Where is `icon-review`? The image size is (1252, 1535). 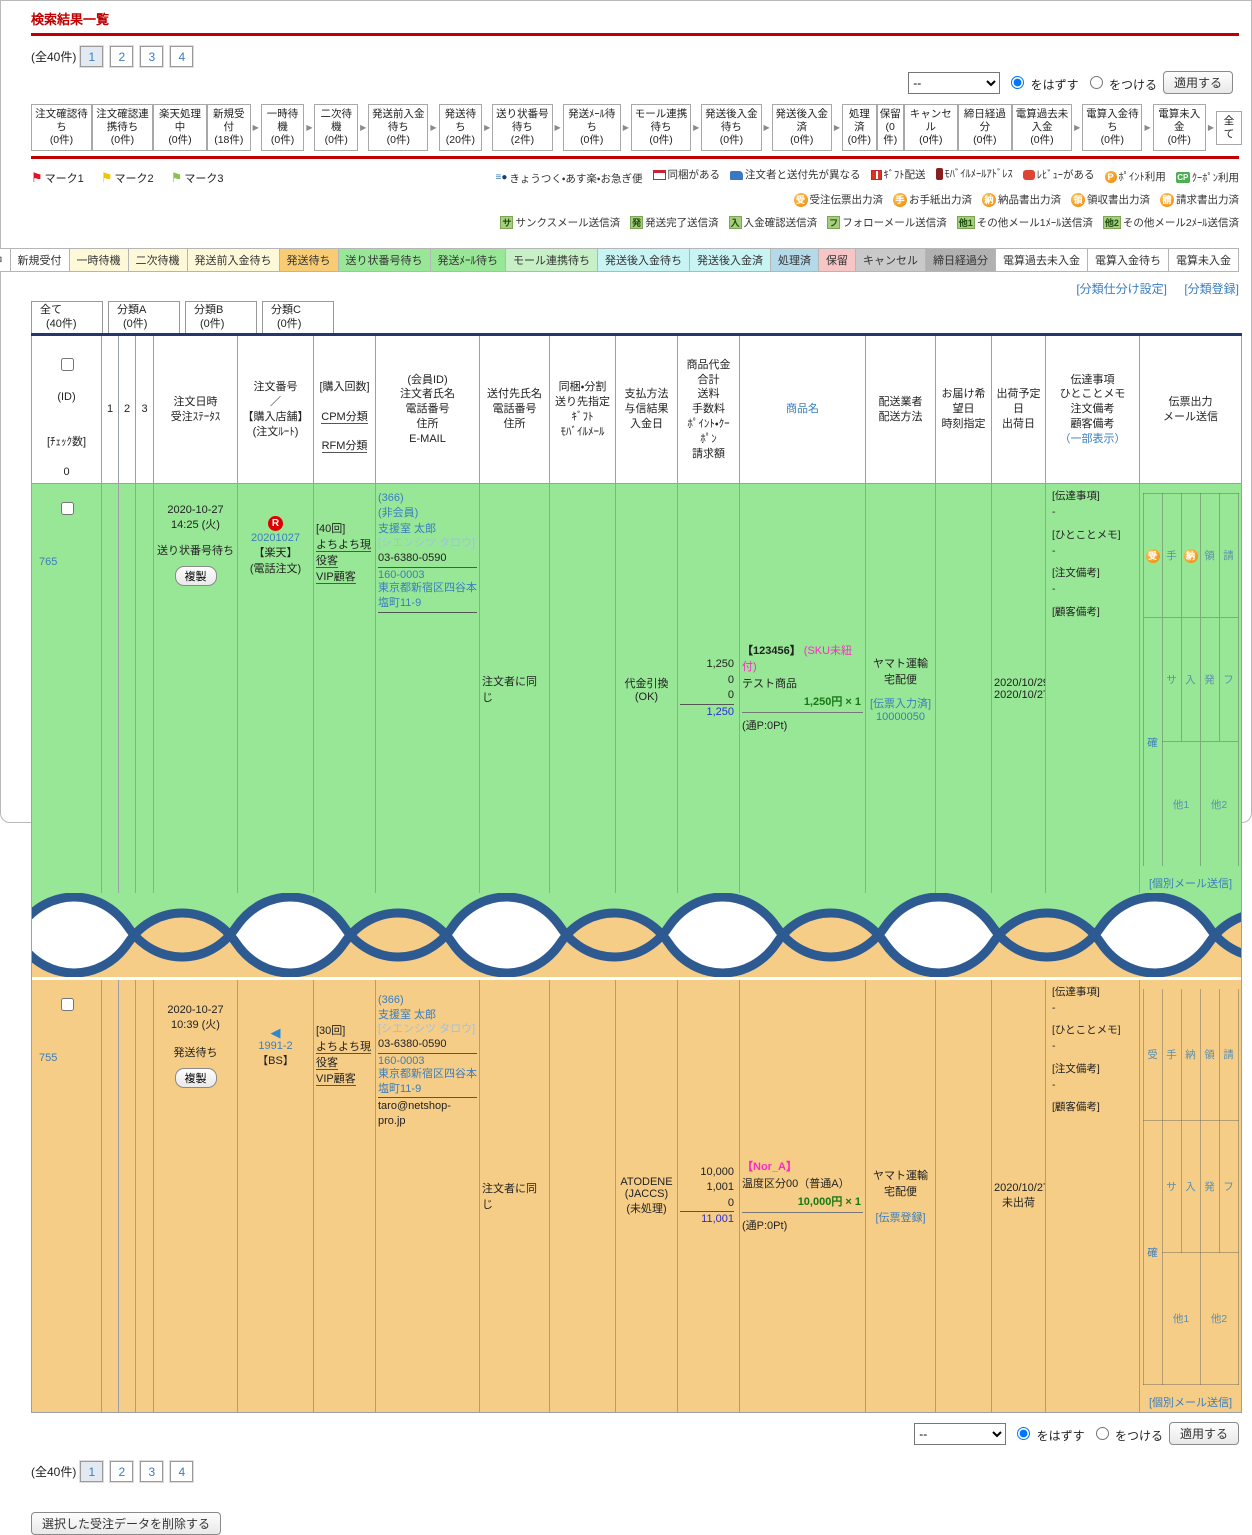 icon-review is located at coordinates (1028, 175).